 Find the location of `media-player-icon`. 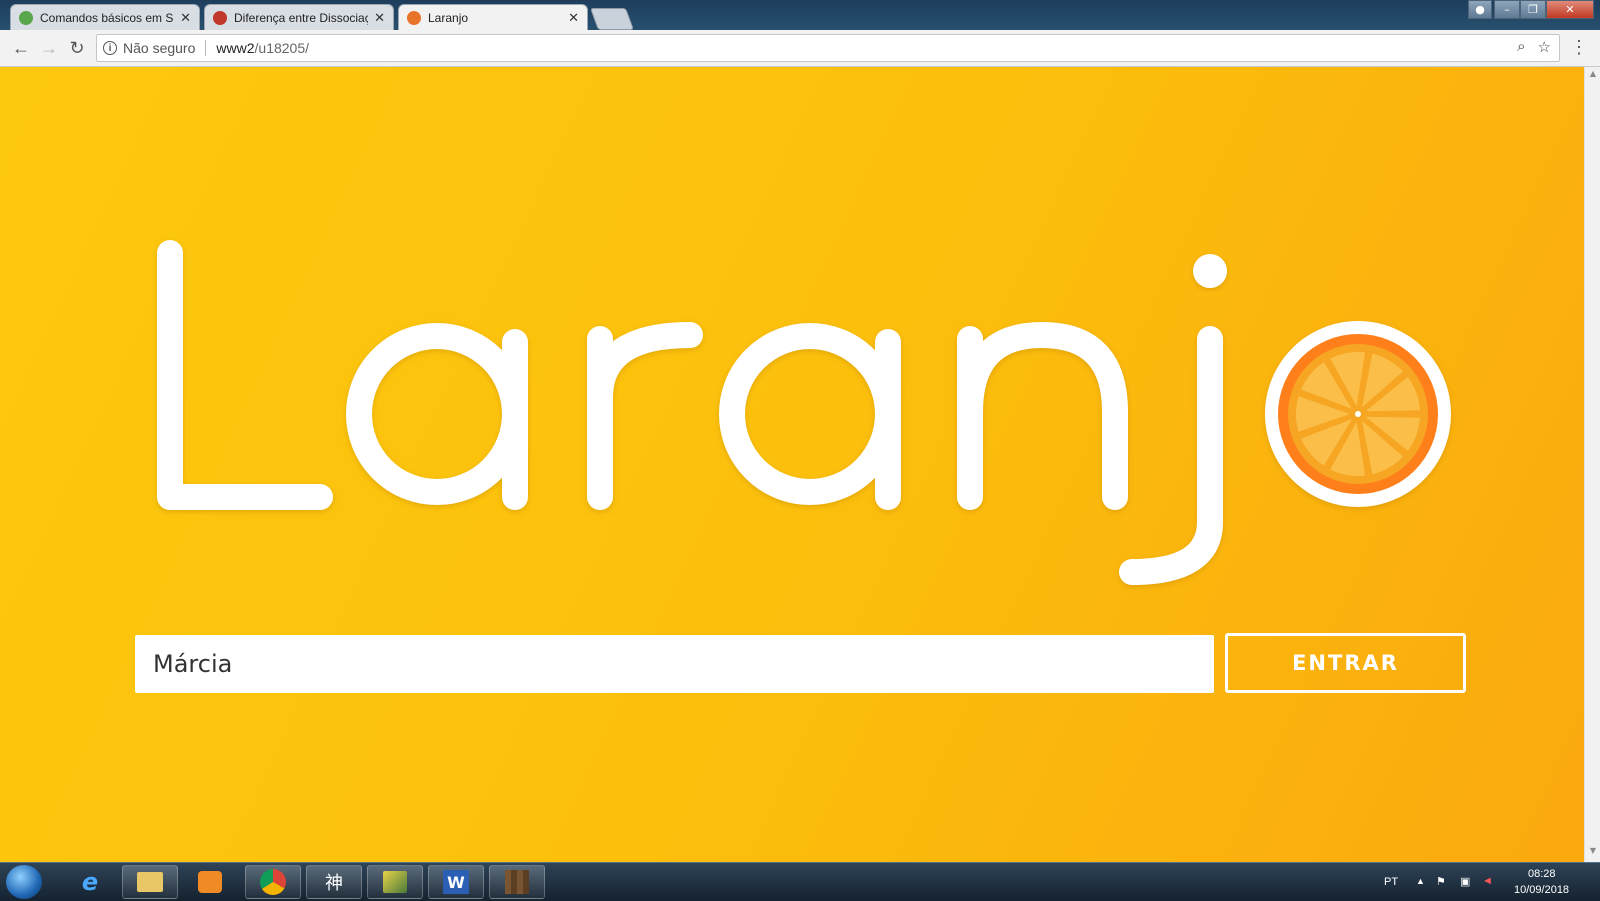

media-player-icon is located at coordinates (210, 882).